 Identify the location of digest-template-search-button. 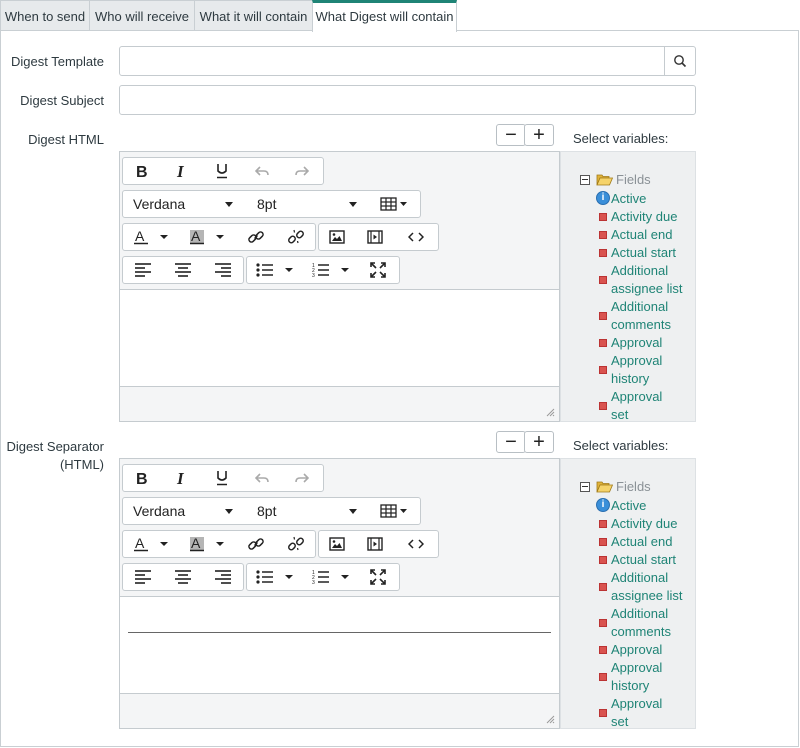
(680, 61).